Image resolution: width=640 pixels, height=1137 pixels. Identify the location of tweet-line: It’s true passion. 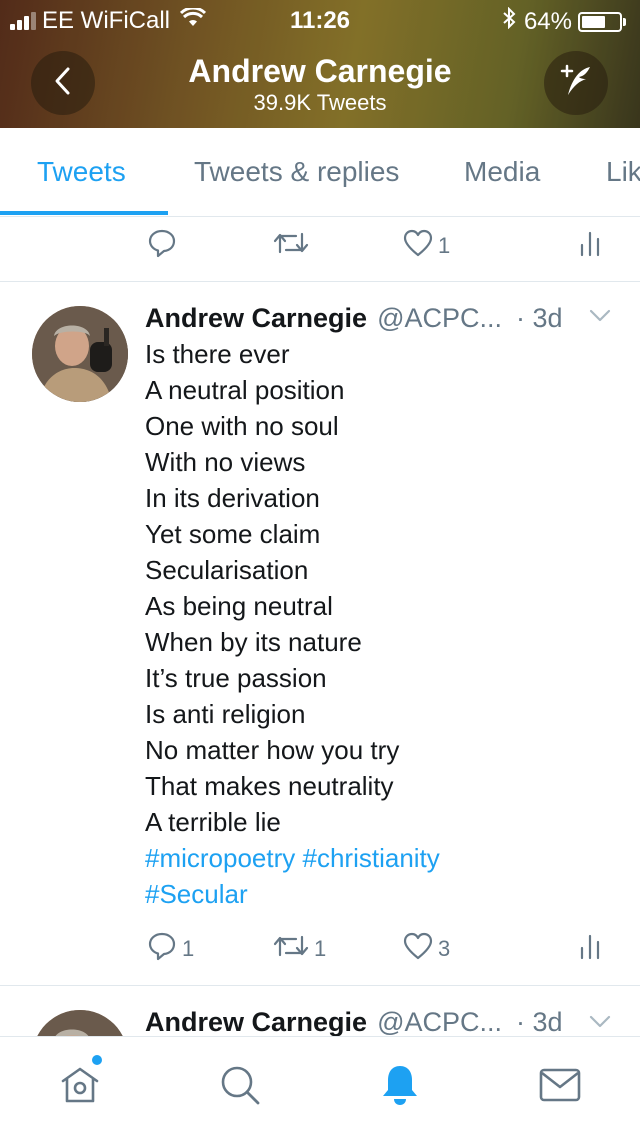
(236, 678).